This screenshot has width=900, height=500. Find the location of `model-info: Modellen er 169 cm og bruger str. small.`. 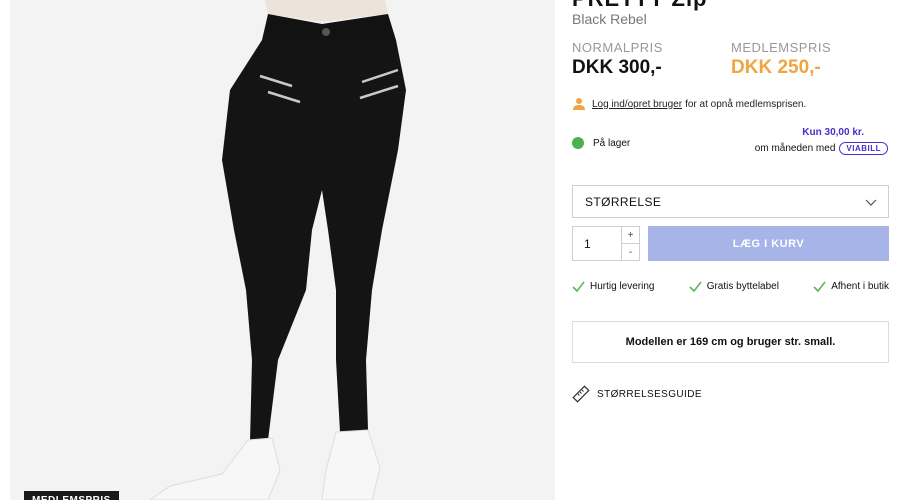

model-info: Modellen er 169 cm og bruger str. small. is located at coordinates (730, 342).